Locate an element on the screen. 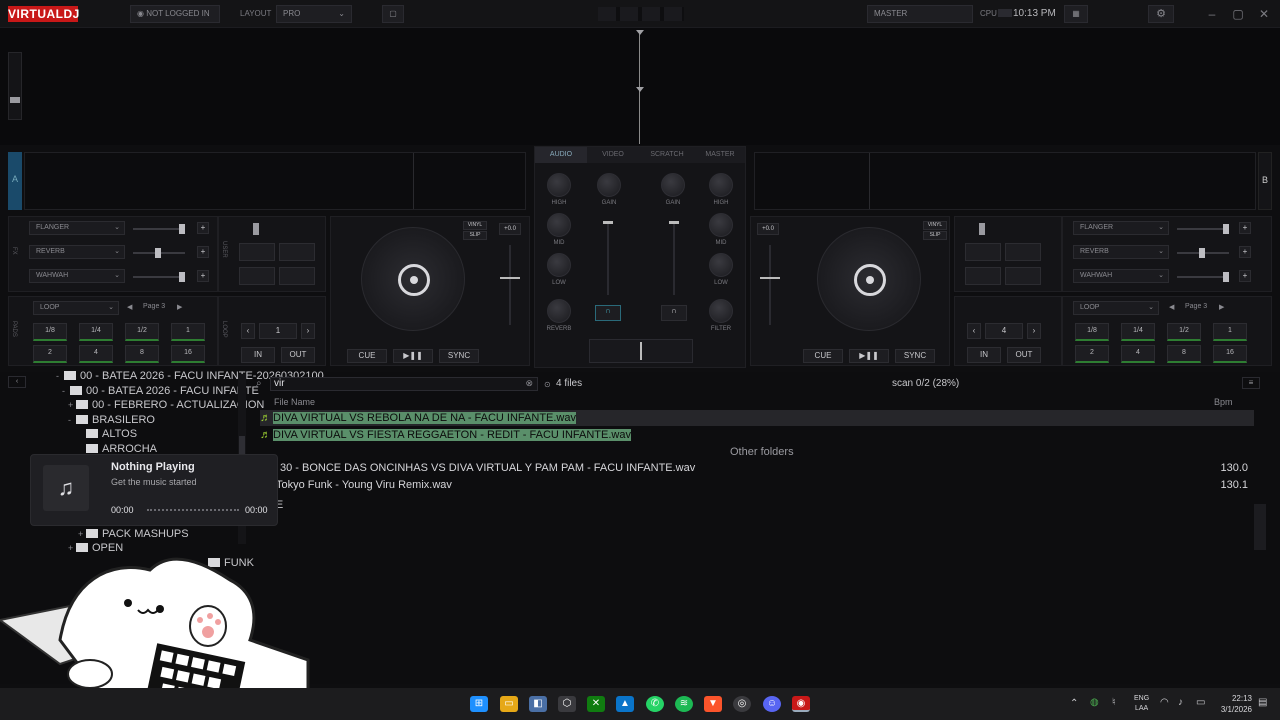 The image size is (1280, 720). slip-button-b: SLIP is located at coordinates (935, 235).